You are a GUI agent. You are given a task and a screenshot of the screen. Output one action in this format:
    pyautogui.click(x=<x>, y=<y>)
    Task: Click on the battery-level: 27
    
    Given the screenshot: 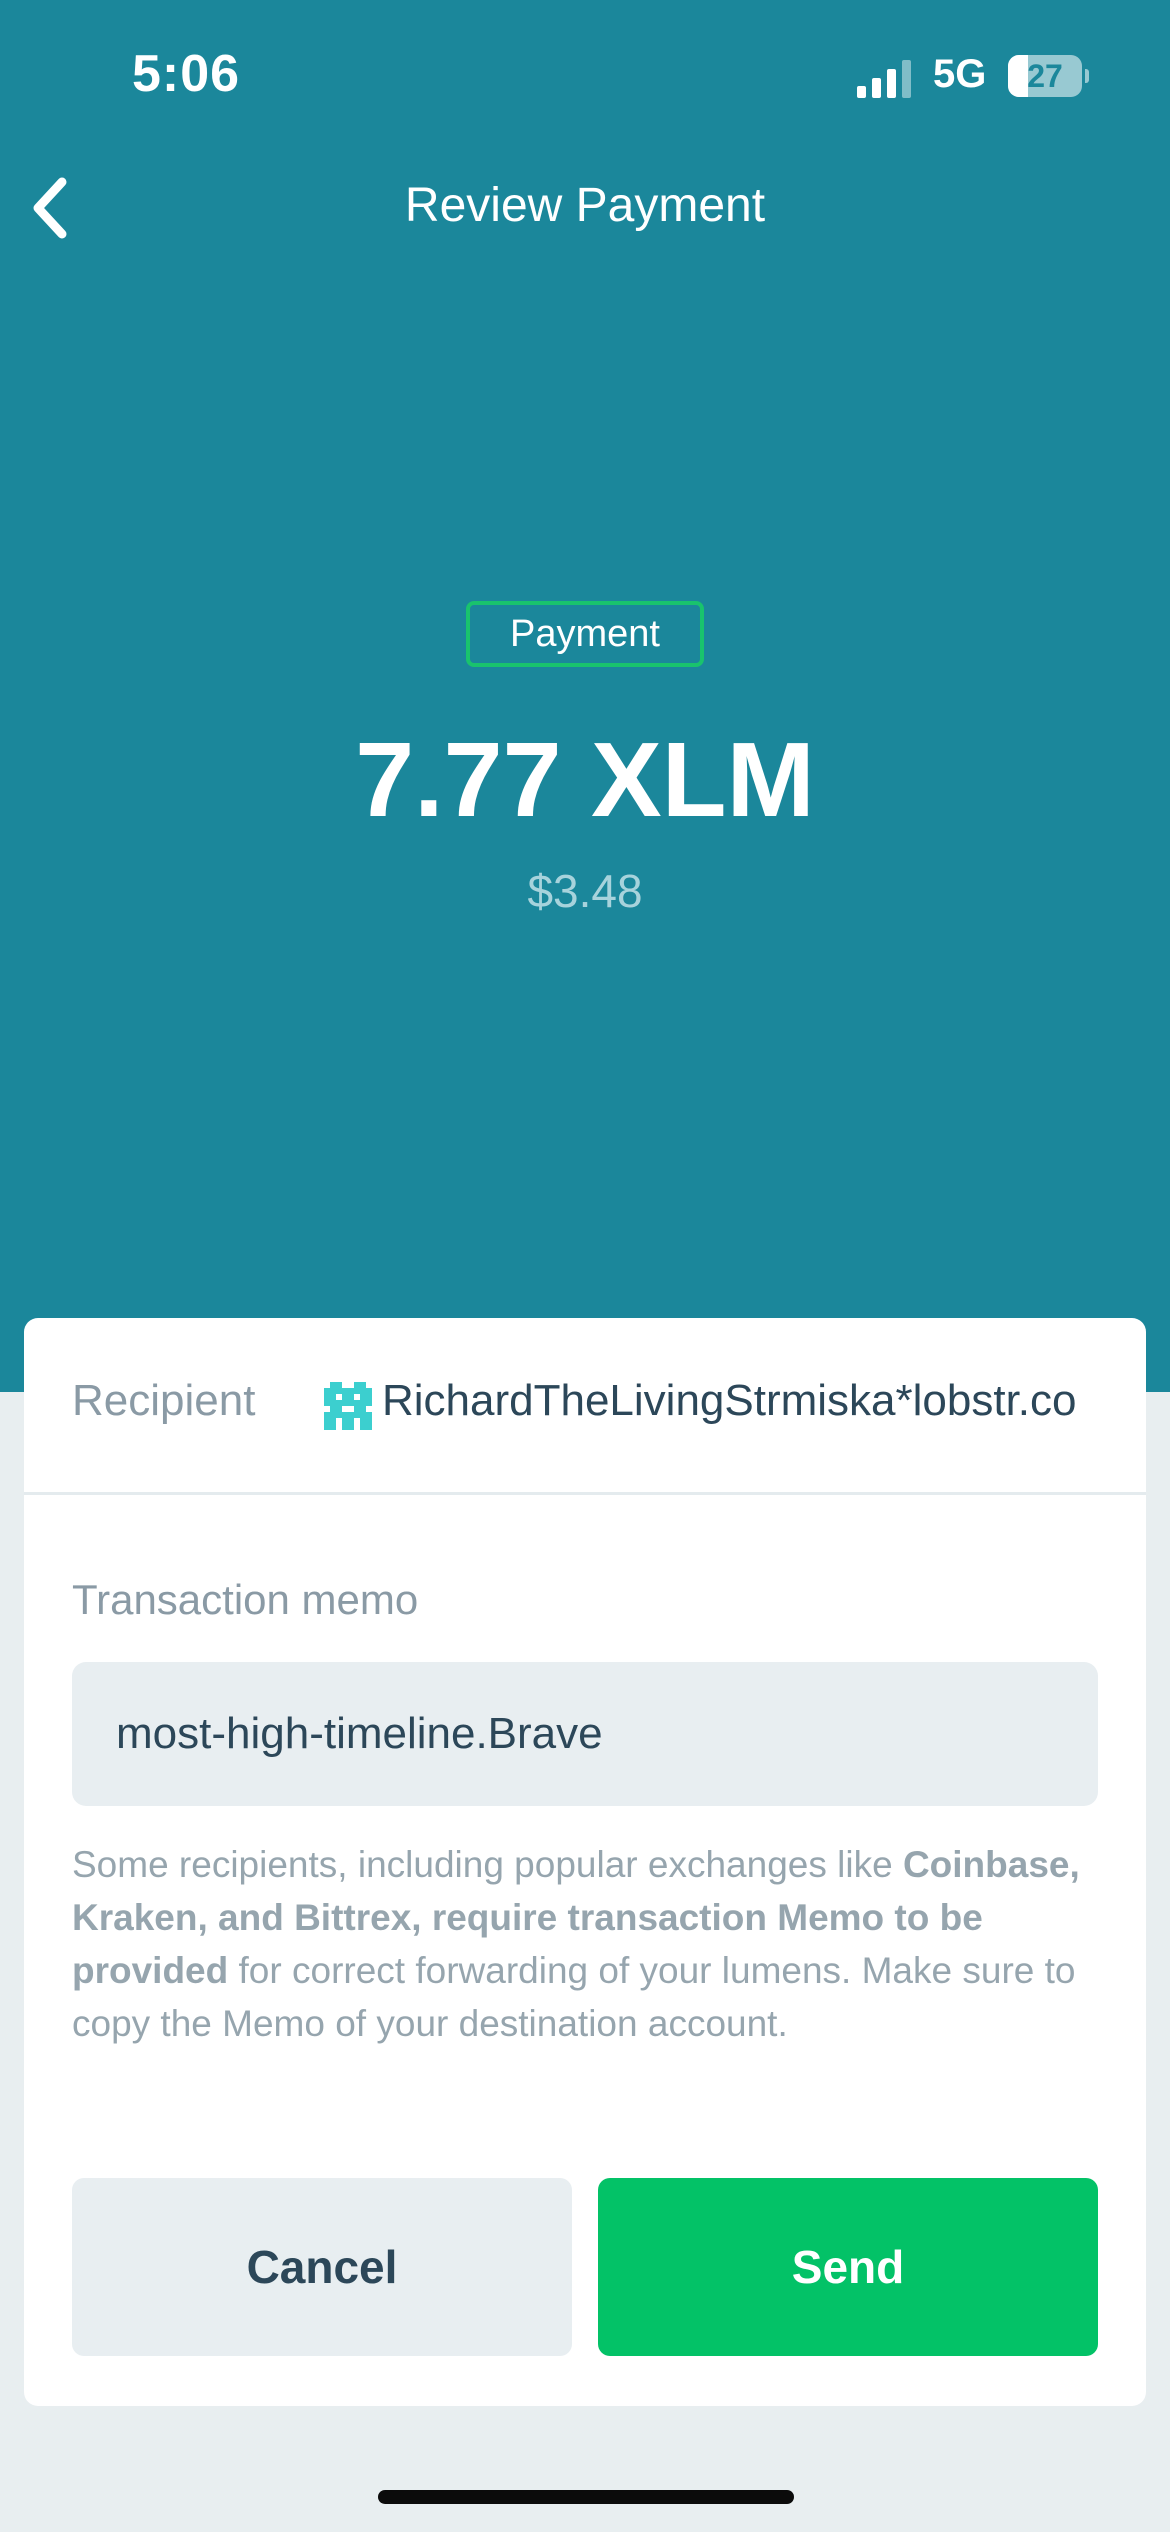 What is the action you would take?
    pyautogui.click(x=1045, y=76)
    